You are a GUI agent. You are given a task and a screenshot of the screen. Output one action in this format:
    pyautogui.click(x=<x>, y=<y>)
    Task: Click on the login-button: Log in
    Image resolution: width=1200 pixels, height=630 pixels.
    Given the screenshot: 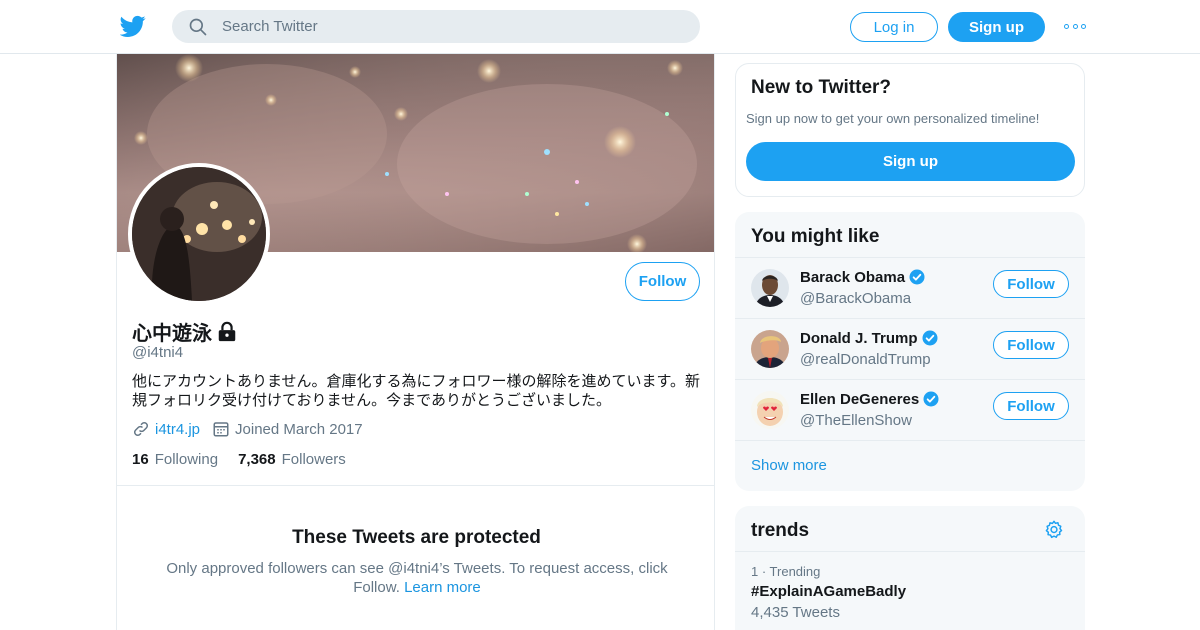 What is the action you would take?
    pyautogui.click(x=894, y=27)
    